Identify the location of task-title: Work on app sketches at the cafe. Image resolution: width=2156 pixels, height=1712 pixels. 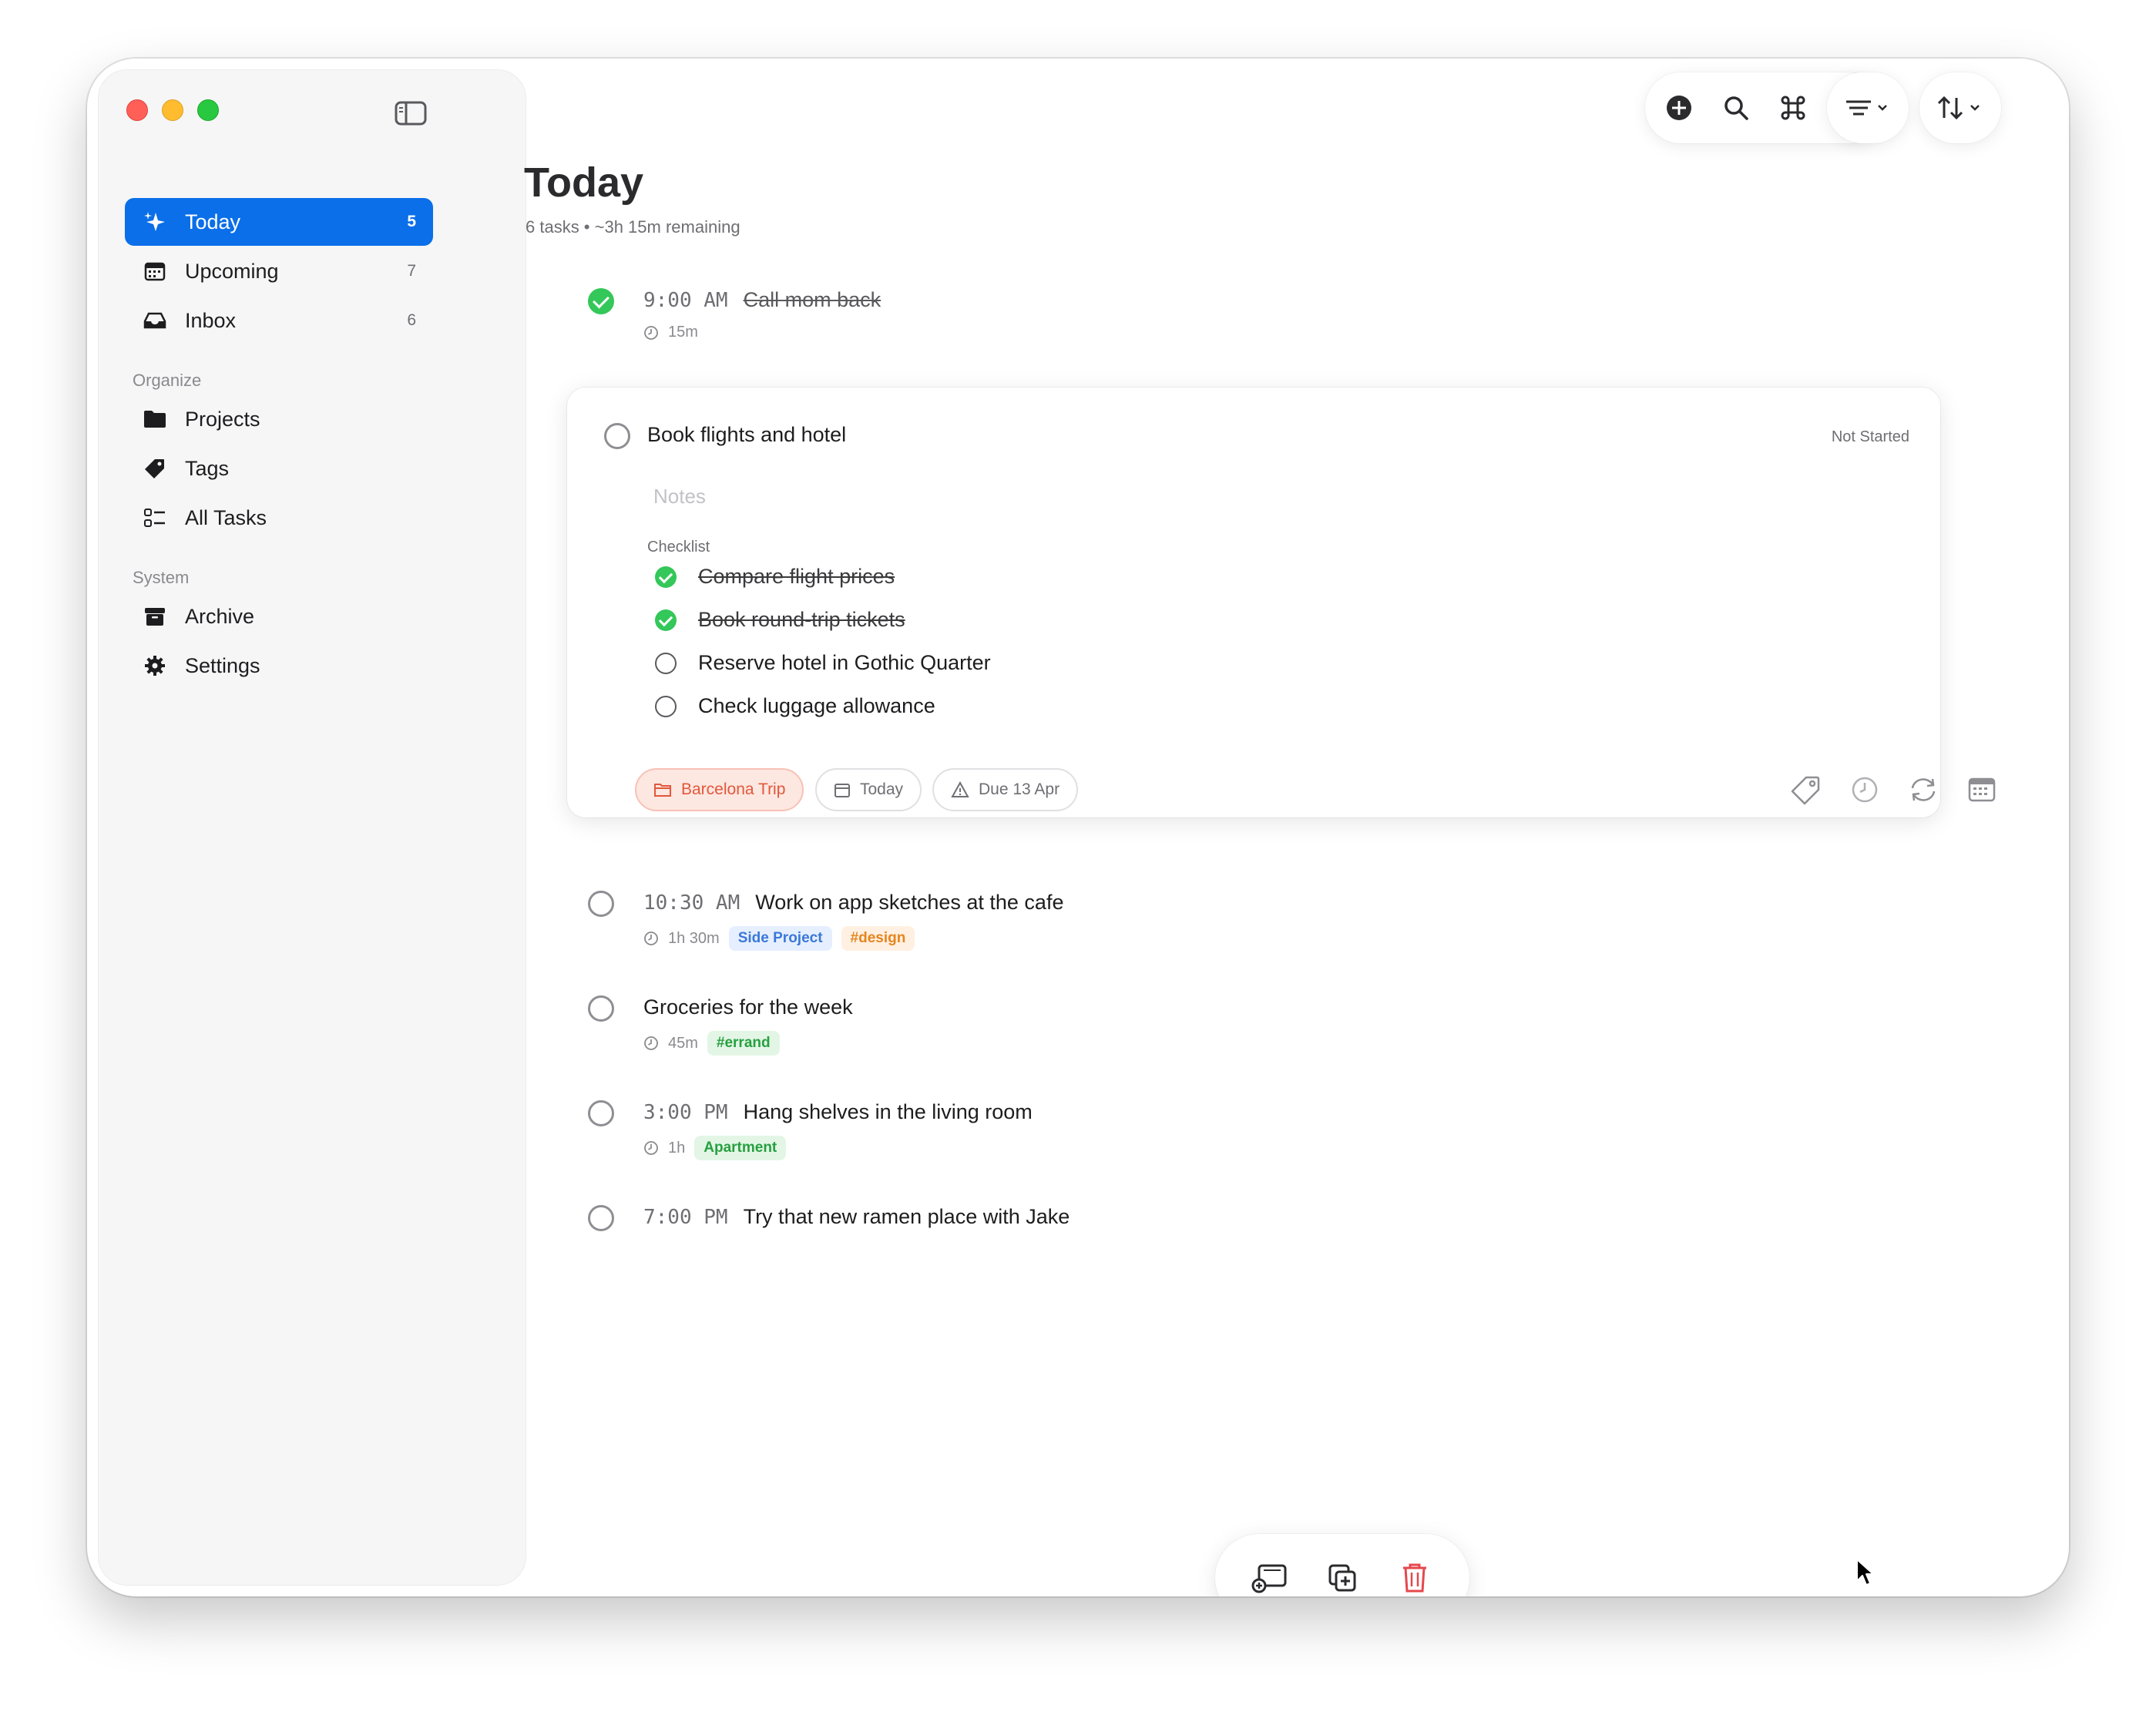
(909, 902).